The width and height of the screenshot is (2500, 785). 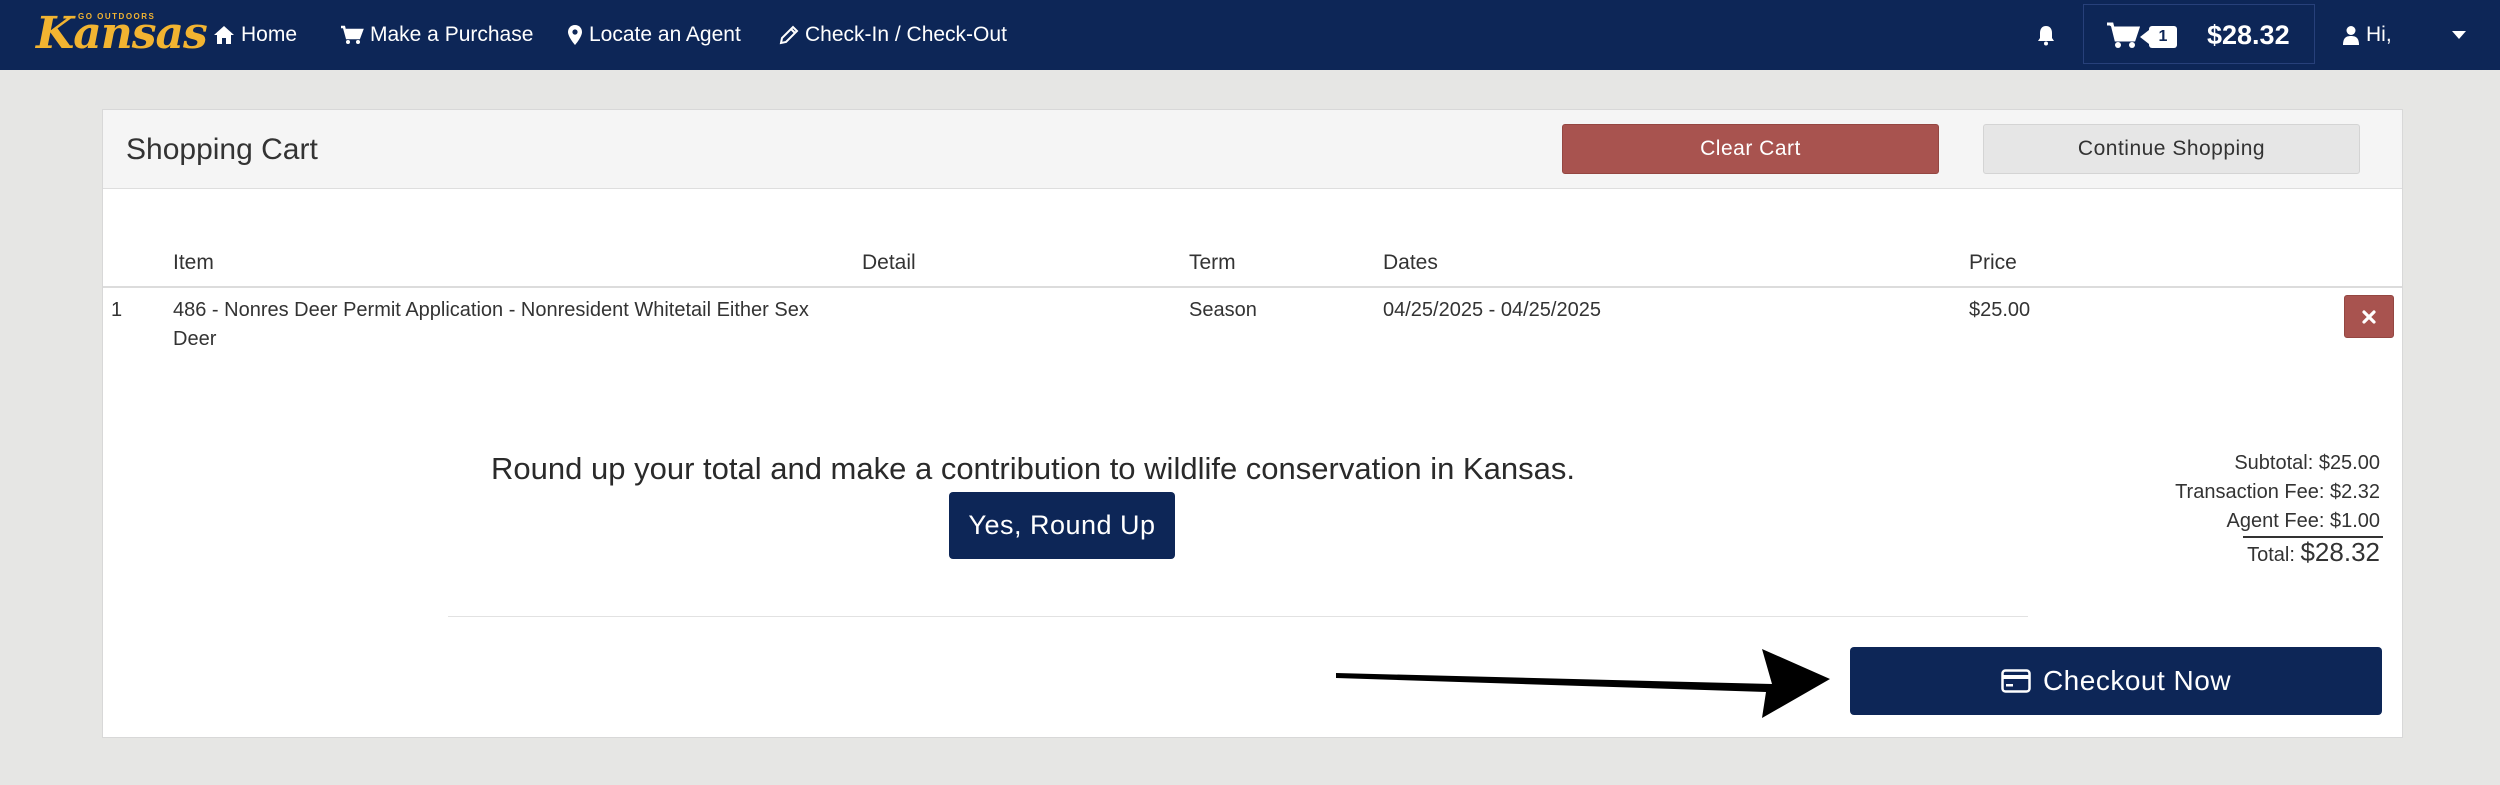 What do you see at coordinates (2248, 35) in the screenshot?
I see `cart-total: $28.32` at bounding box center [2248, 35].